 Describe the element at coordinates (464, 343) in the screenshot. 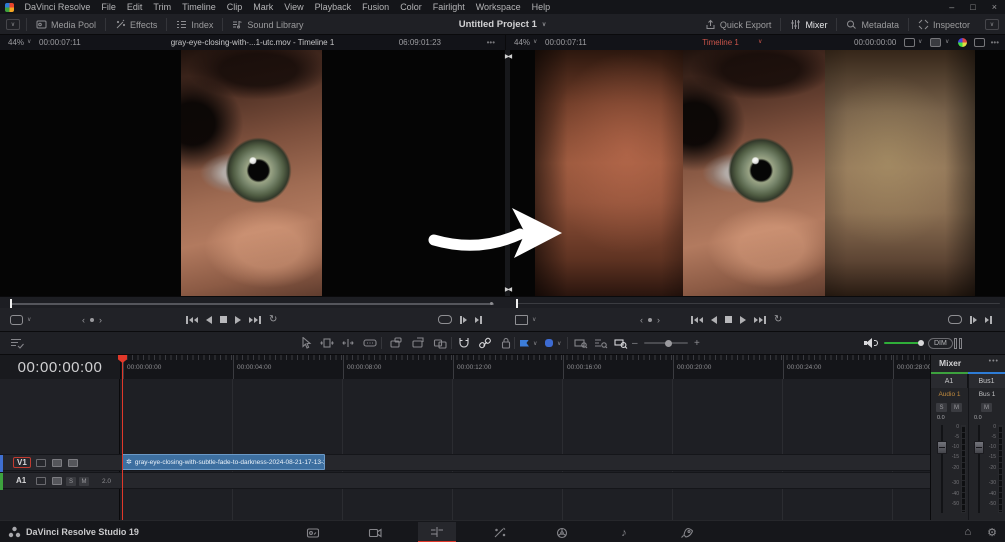

I see `snapping-button` at that location.